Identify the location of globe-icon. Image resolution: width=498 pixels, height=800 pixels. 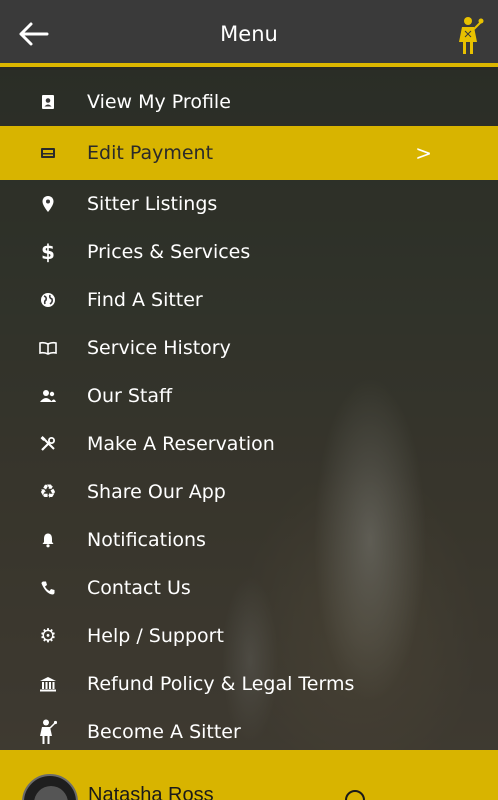
(48, 300).